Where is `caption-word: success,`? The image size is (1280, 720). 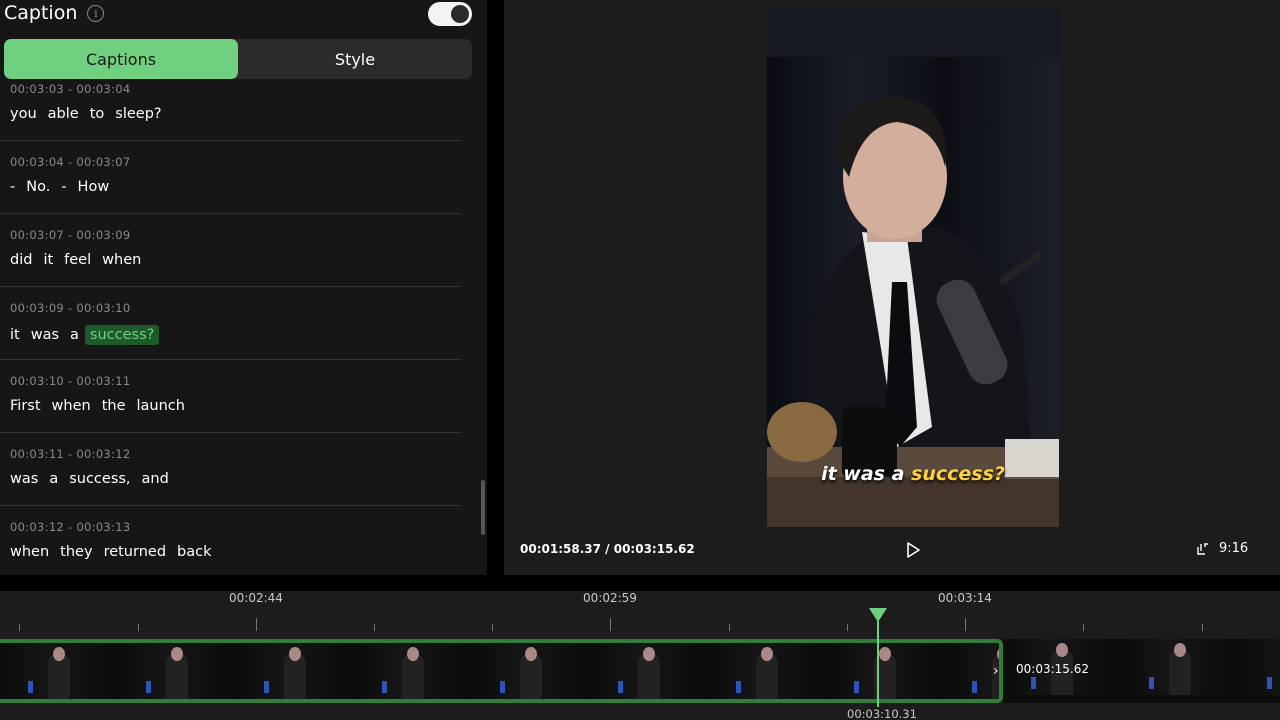 caption-word: success, is located at coordinates (99, 479).